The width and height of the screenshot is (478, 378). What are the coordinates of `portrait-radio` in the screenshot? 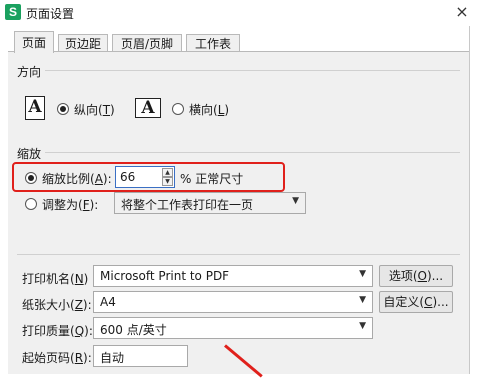 It's located at (63, 109).